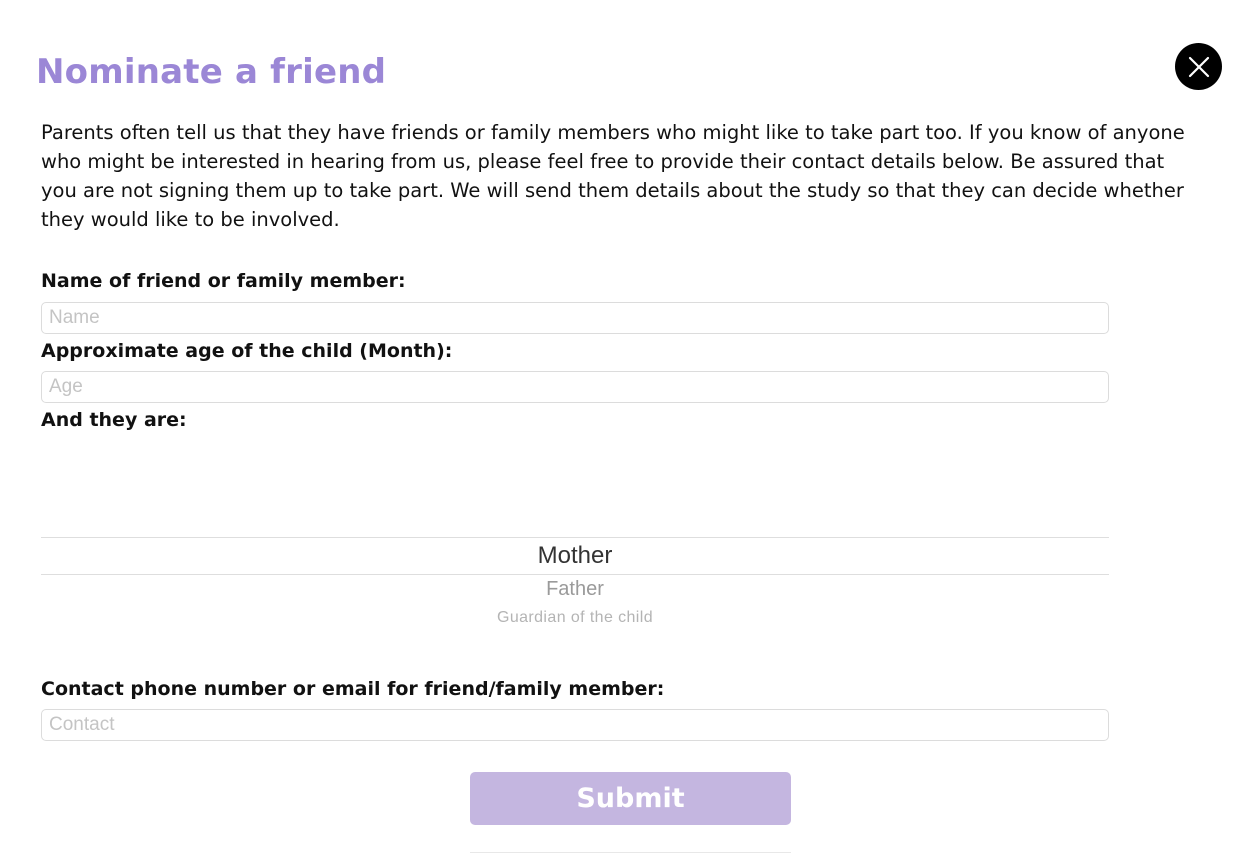 This screenshot has height=854, width=1256. What do you see at coordinates (575, 589) in the screenshot?
I see `picker-option-father: Father` at bounding box center [575, 589].